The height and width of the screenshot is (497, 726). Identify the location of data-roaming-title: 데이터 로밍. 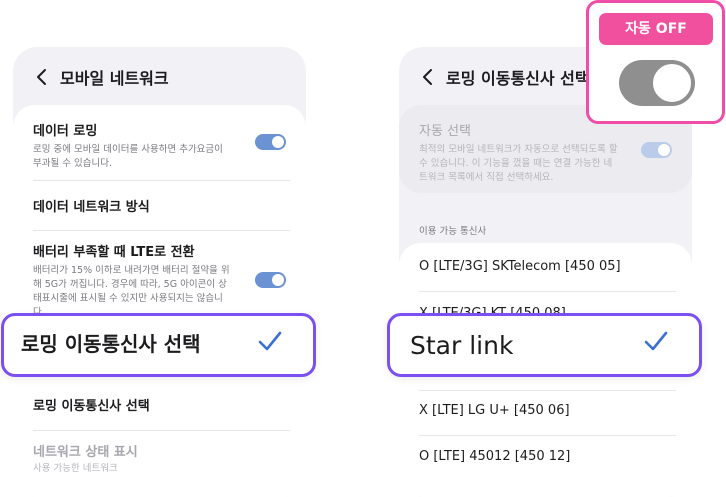
(65, 131).